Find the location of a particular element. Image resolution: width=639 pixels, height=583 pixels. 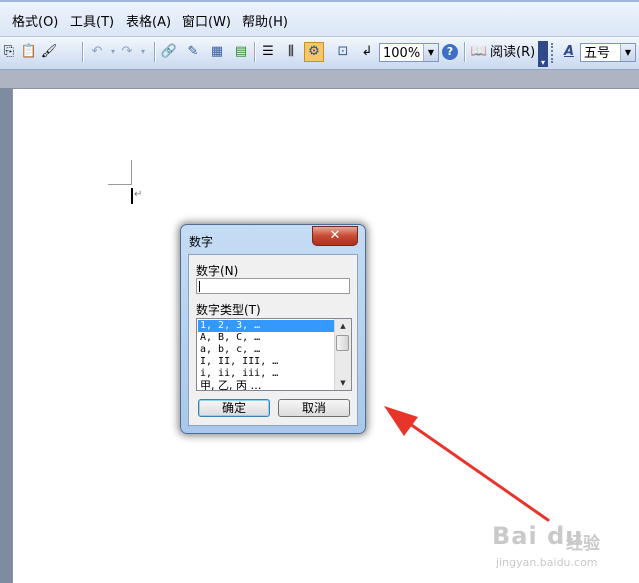

watermark-url: jingyan.baidu.com is located at coordinates (547, 562).